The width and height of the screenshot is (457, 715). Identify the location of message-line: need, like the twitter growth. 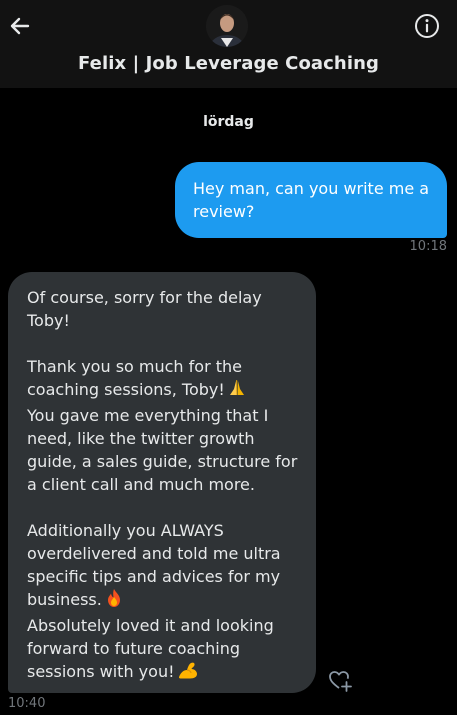
(141, 438).